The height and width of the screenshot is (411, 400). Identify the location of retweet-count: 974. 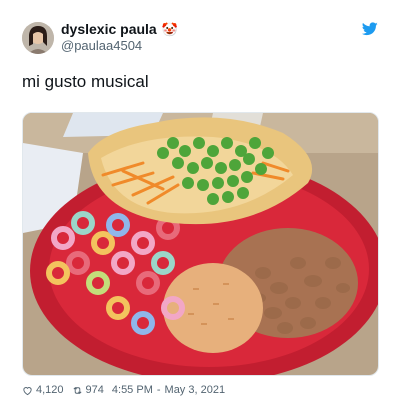
(94, 390).